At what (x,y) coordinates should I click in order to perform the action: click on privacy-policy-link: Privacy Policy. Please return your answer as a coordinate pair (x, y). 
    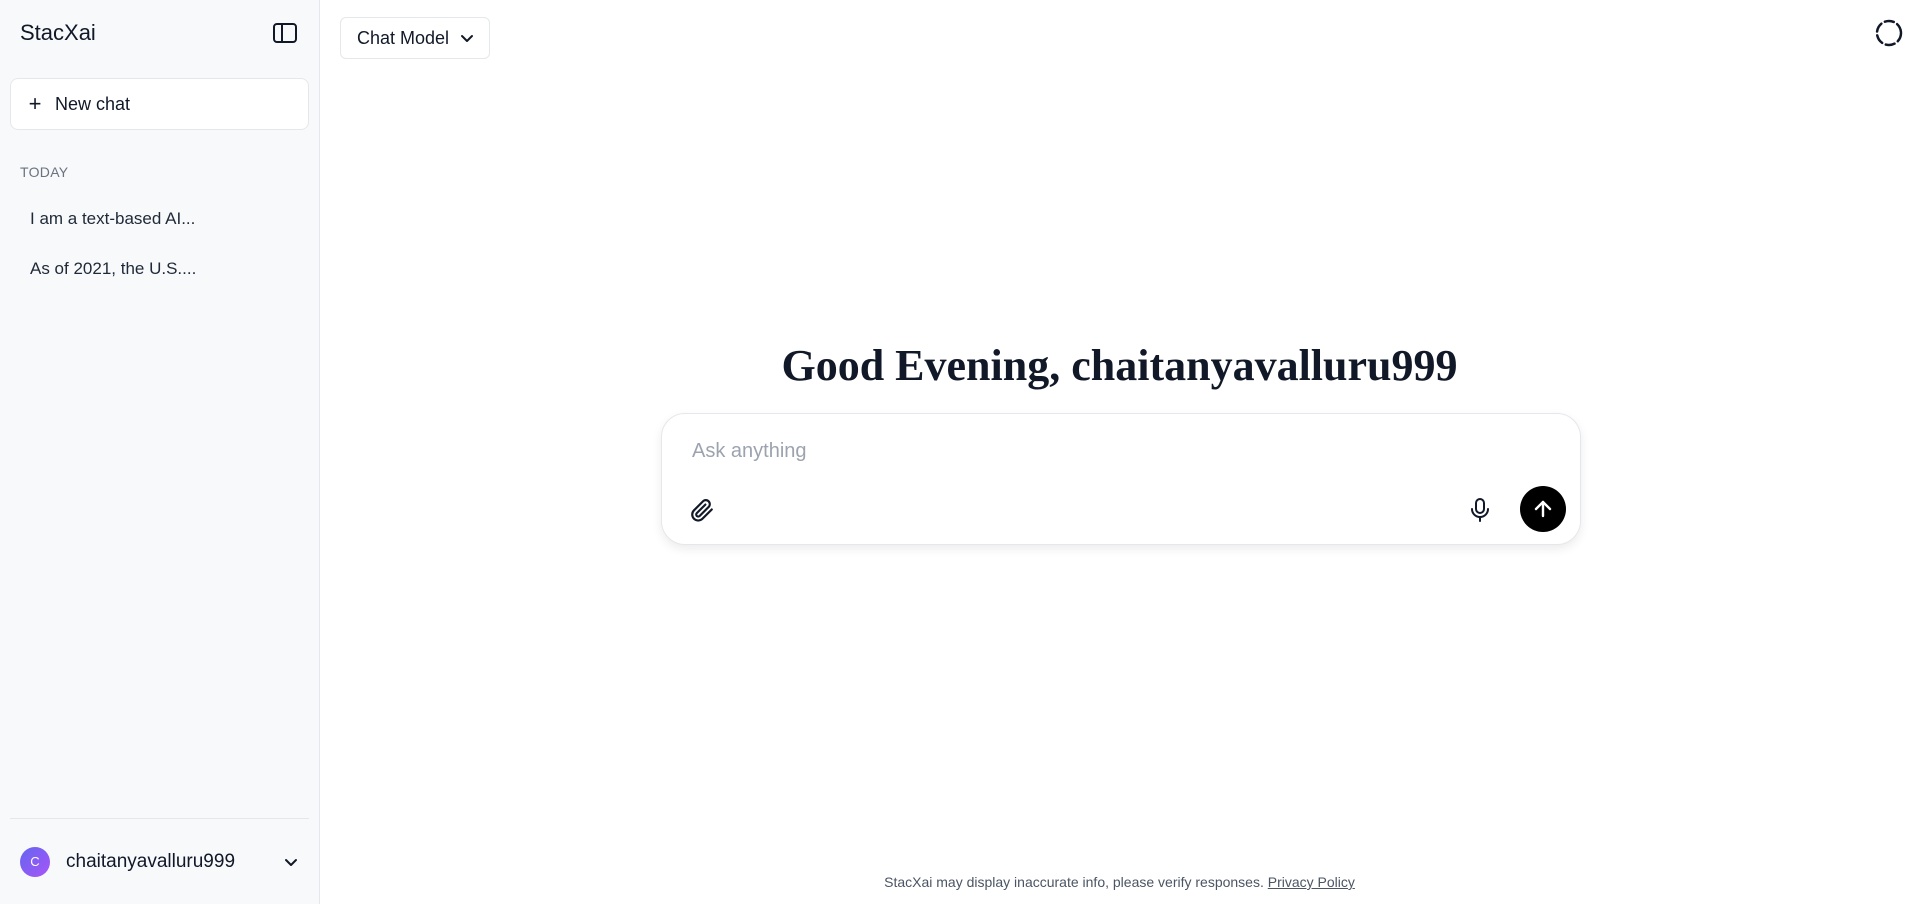
    Looking at the image, I should click on (1311, 882).